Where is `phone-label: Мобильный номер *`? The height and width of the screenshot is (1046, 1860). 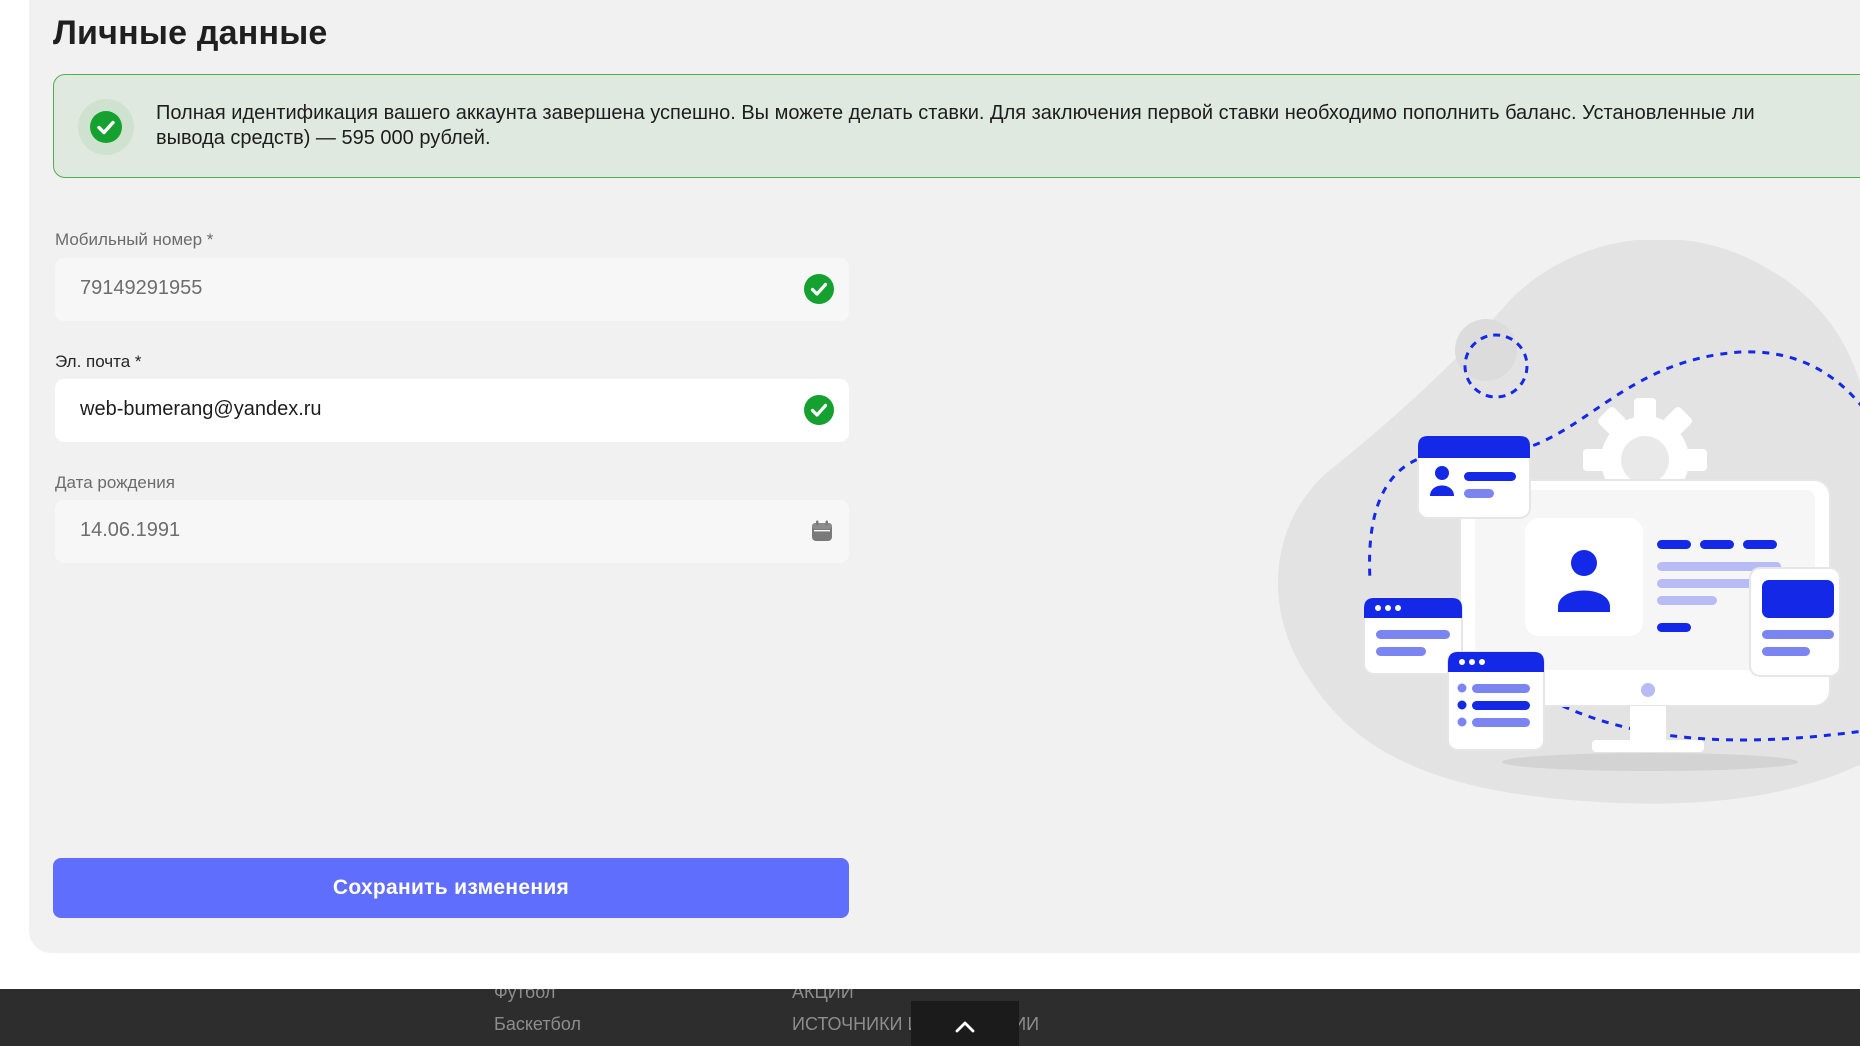
phone-label: Мобильный номер * is located at coordinates (134, 239).